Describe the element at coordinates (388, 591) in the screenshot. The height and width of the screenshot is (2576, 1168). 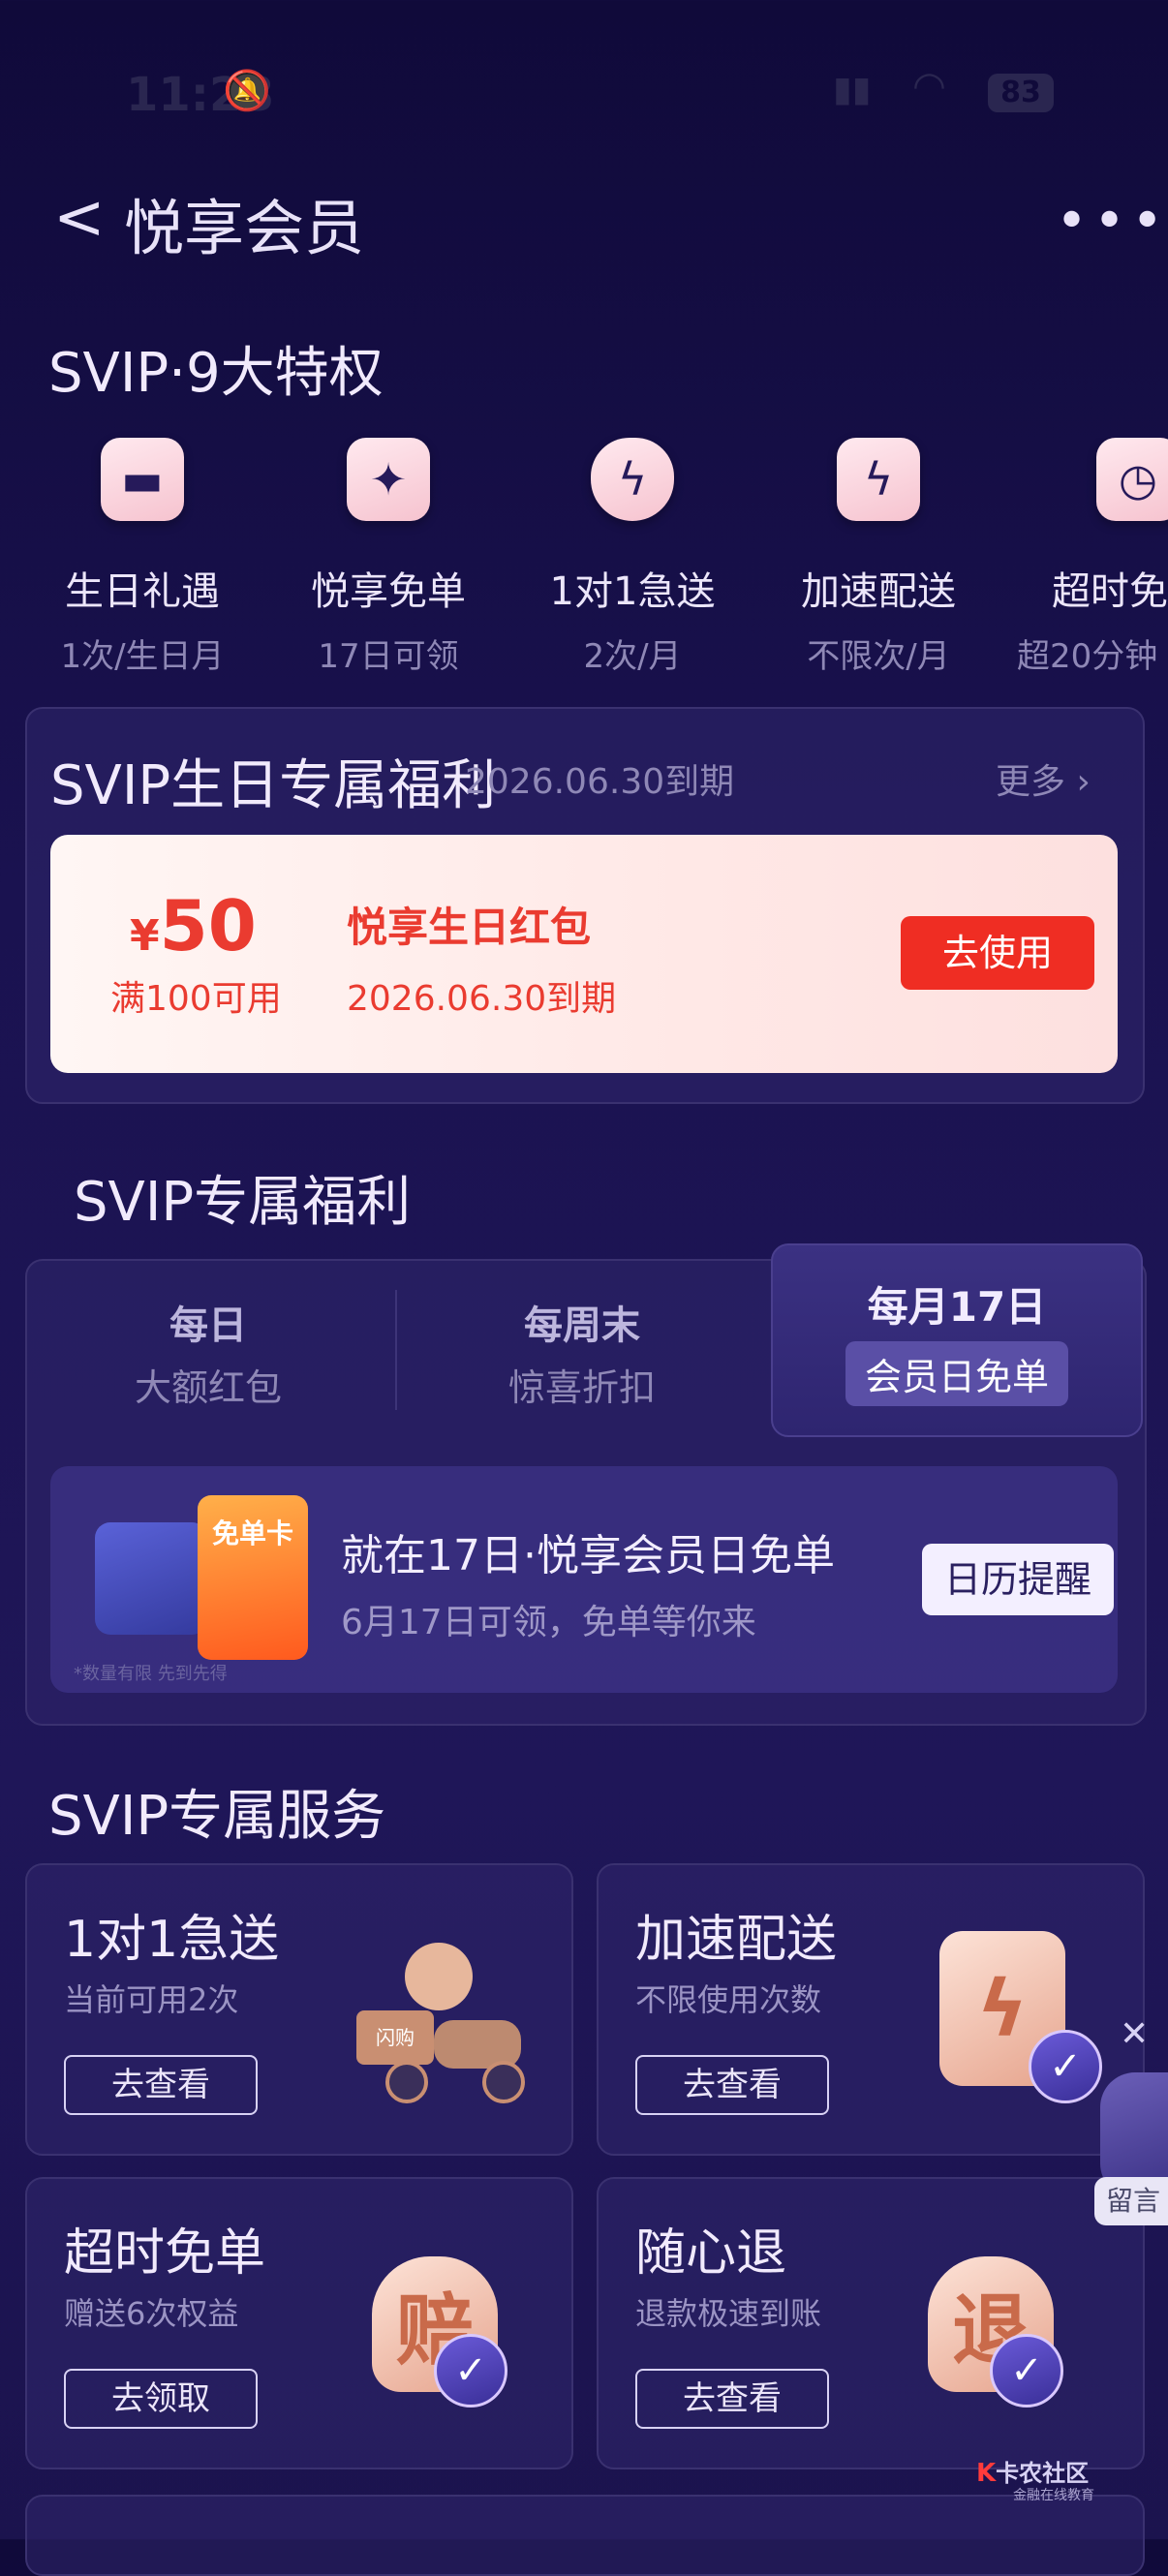
I see `privilege-name: 悦享免单` at that location.